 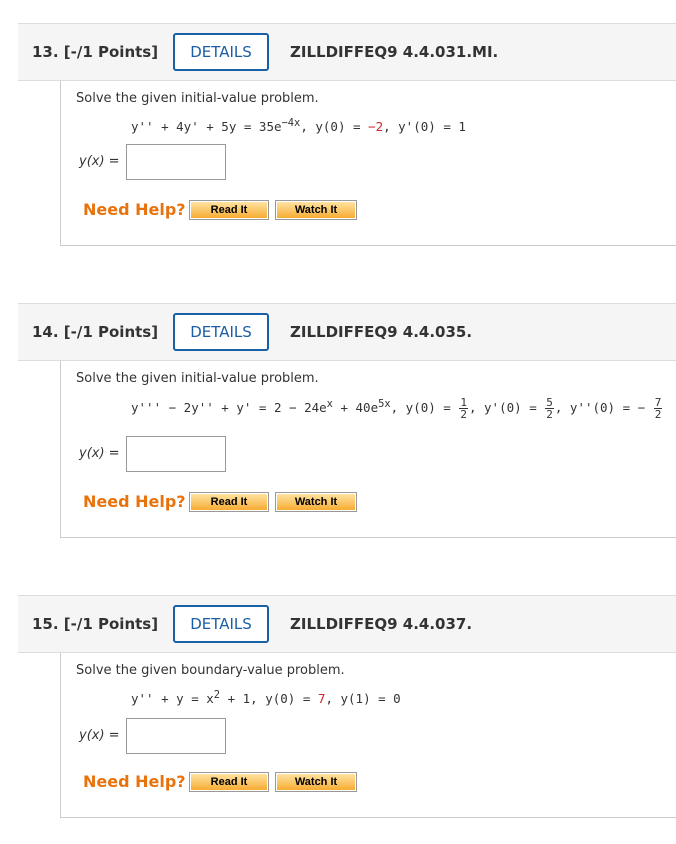 I want to click on question-number: 13. [-/1 Points], so click(x=95, y=52).